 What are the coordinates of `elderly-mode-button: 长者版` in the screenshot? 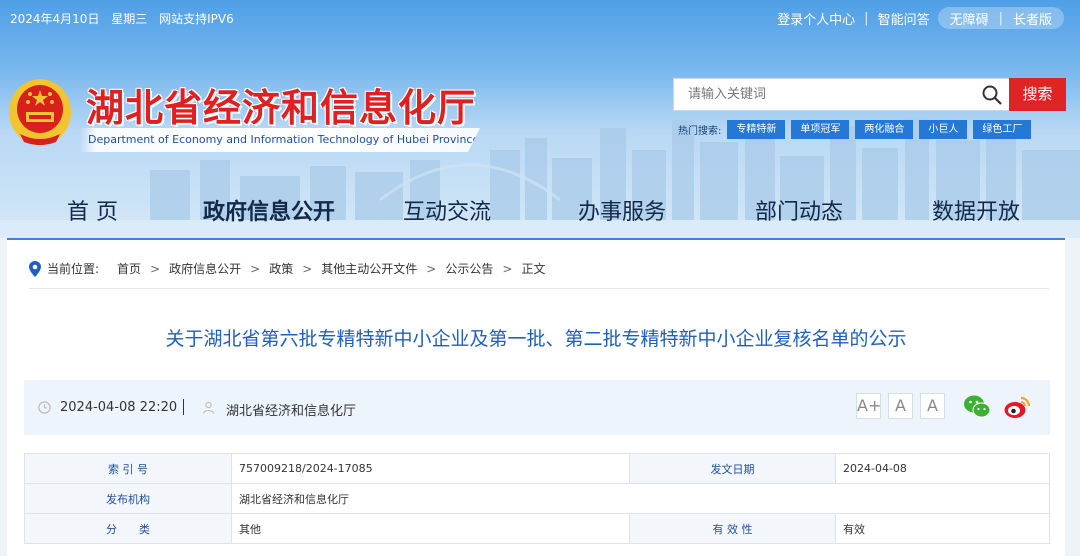 It's located at (1032, 18).